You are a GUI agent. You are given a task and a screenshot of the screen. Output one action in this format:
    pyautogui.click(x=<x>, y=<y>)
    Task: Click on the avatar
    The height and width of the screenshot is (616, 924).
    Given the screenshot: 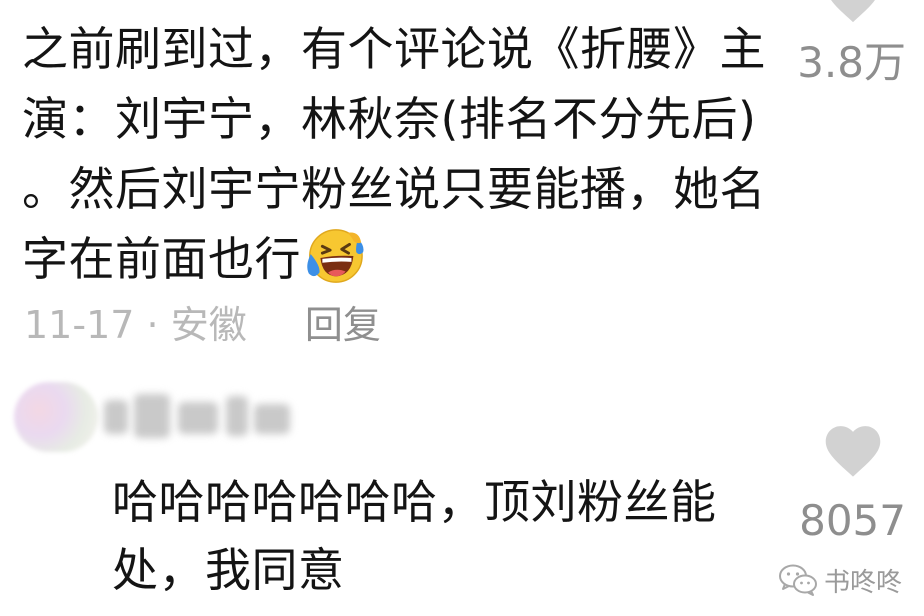 What is the action you would take?
    pyautogui.click(x=56, y=417)
    